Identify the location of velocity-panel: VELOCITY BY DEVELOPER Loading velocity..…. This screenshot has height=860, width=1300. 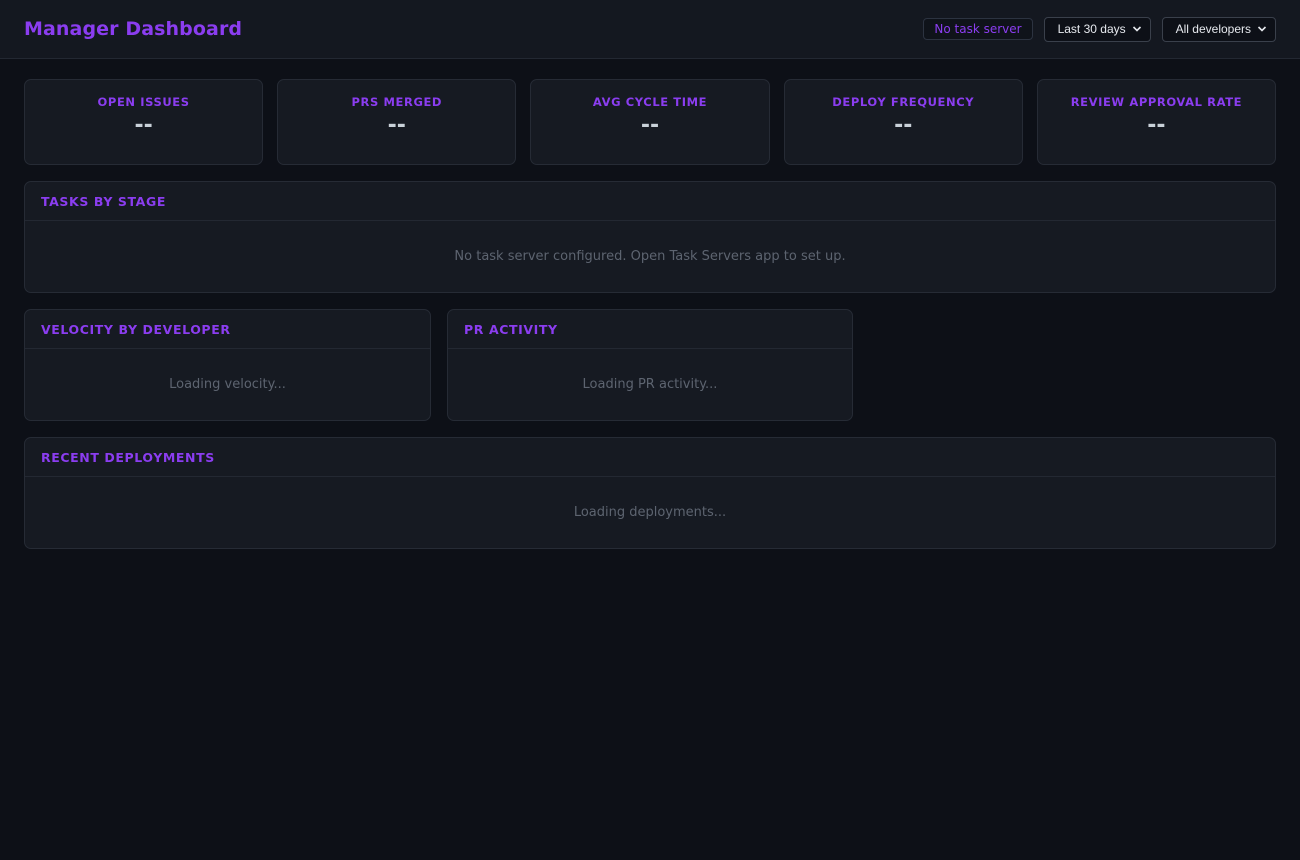
(227, 365).